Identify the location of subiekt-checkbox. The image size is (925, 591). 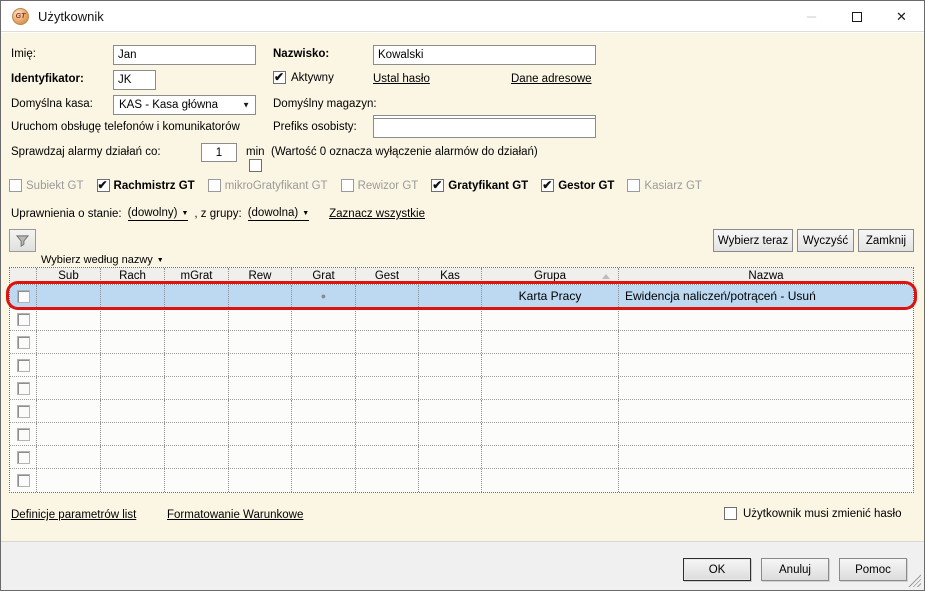
(15, 185).